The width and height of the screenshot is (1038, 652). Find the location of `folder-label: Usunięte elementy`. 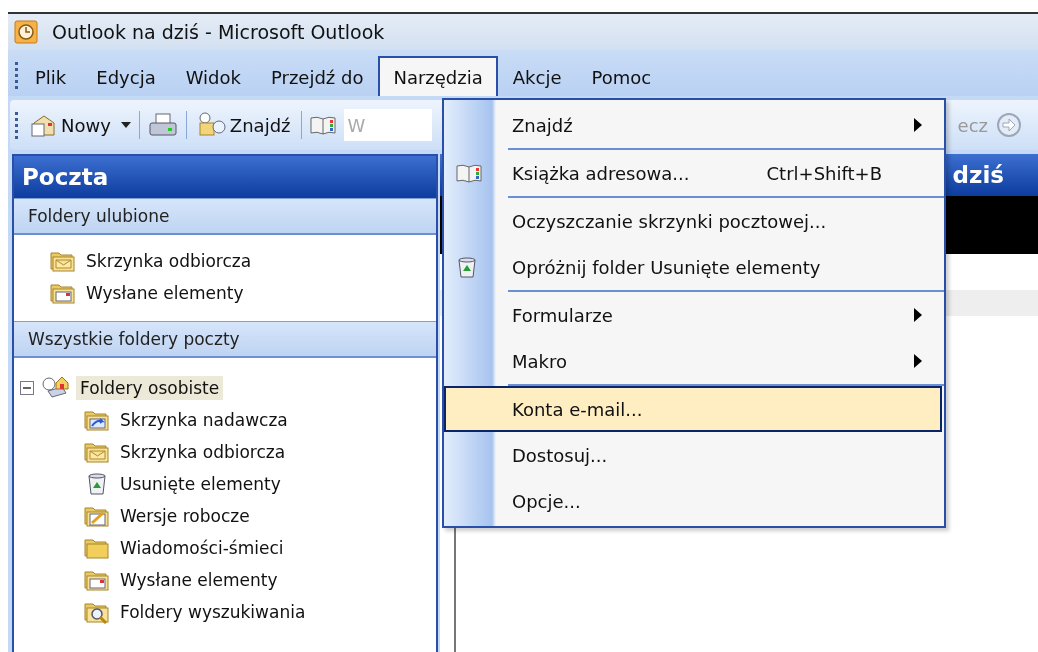

folder-label: Usunięte elementy is located at coordinates (200, 484).